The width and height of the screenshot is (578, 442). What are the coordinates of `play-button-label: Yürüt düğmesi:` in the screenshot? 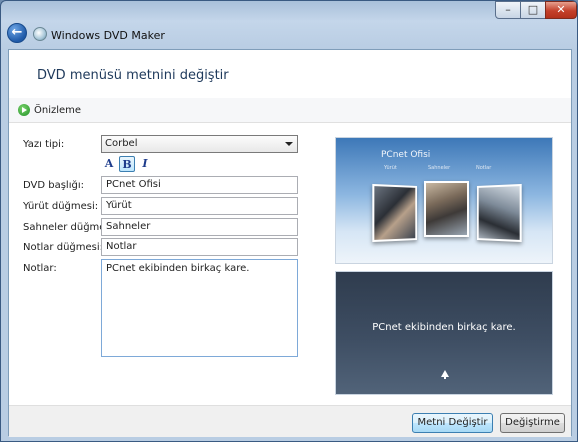 It's located at (61, 206).